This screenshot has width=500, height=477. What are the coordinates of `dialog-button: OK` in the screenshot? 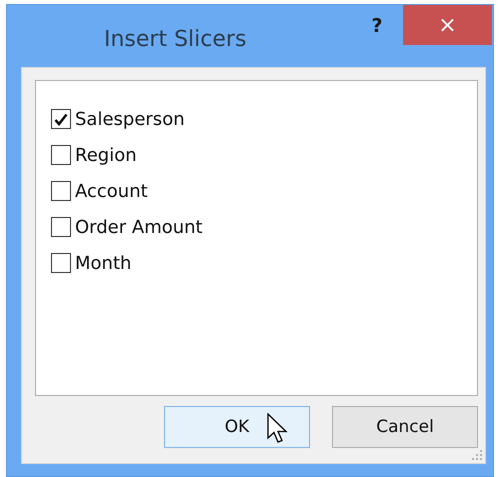 It's located at (237, 427).